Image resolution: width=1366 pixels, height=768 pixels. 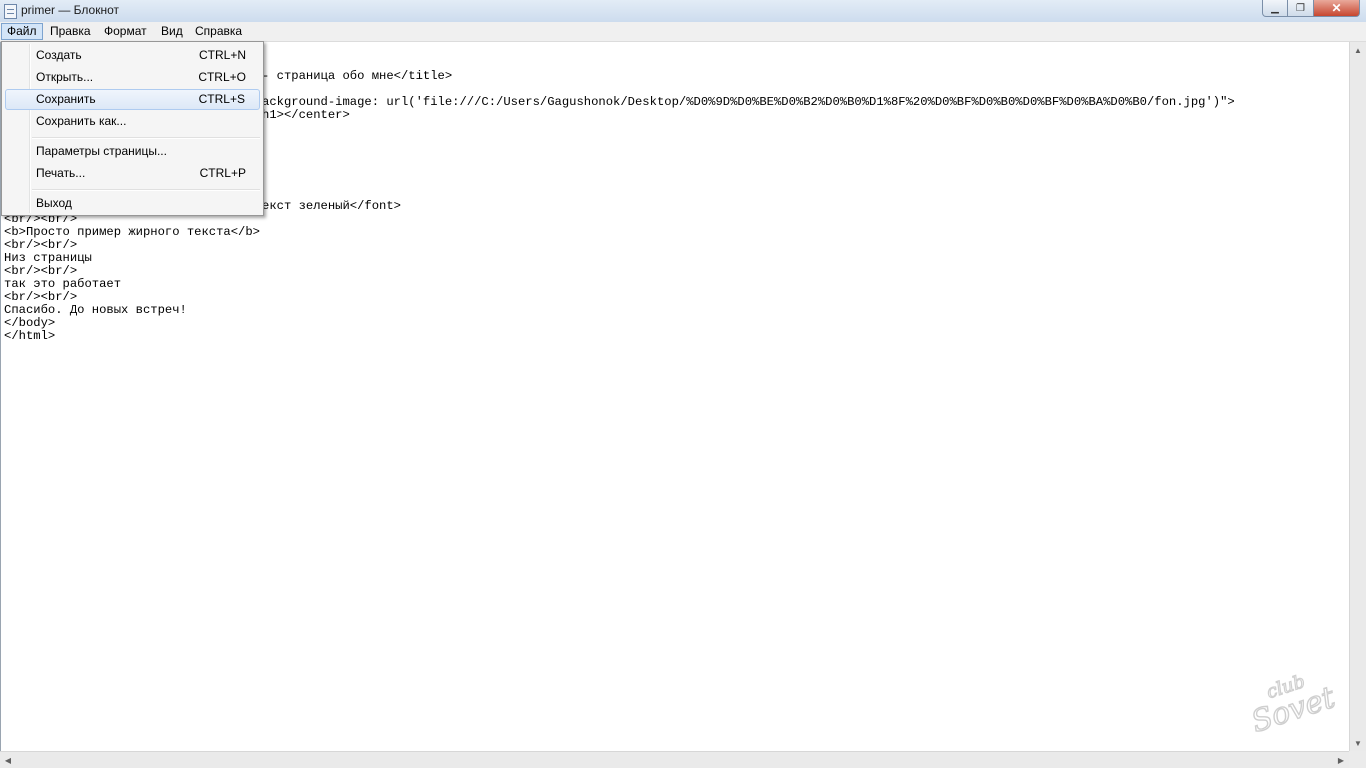 What do you see at coordinates (59, 55) in the screenshot?
I see `menu-item-label: Создать` at bounding box center [59, 55].